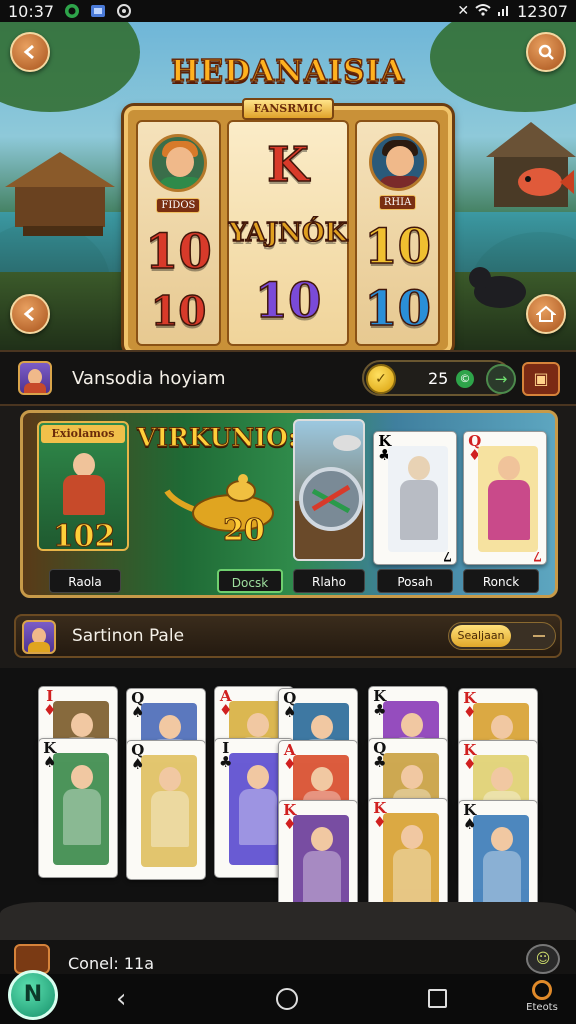 This screenshot has width=576, height=1024. What do you see at coordinates (415, 581) in the screenshot?
I see `feature-label-4: Posah` at bounding box center [415, 581].